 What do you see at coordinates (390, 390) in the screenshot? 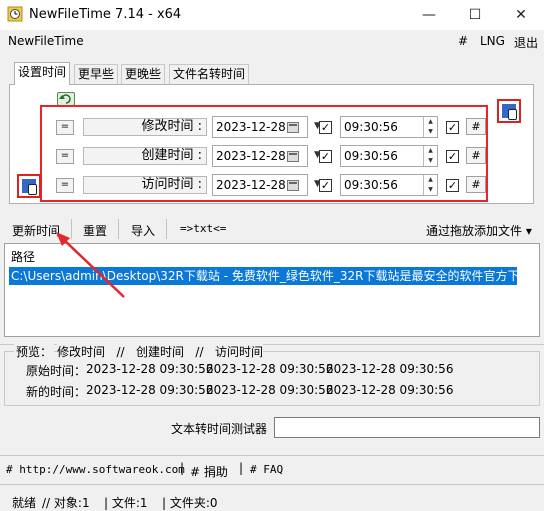
I see `new-accessed: 2023-12-28 09:30:56` at bounding box center [390, 390].